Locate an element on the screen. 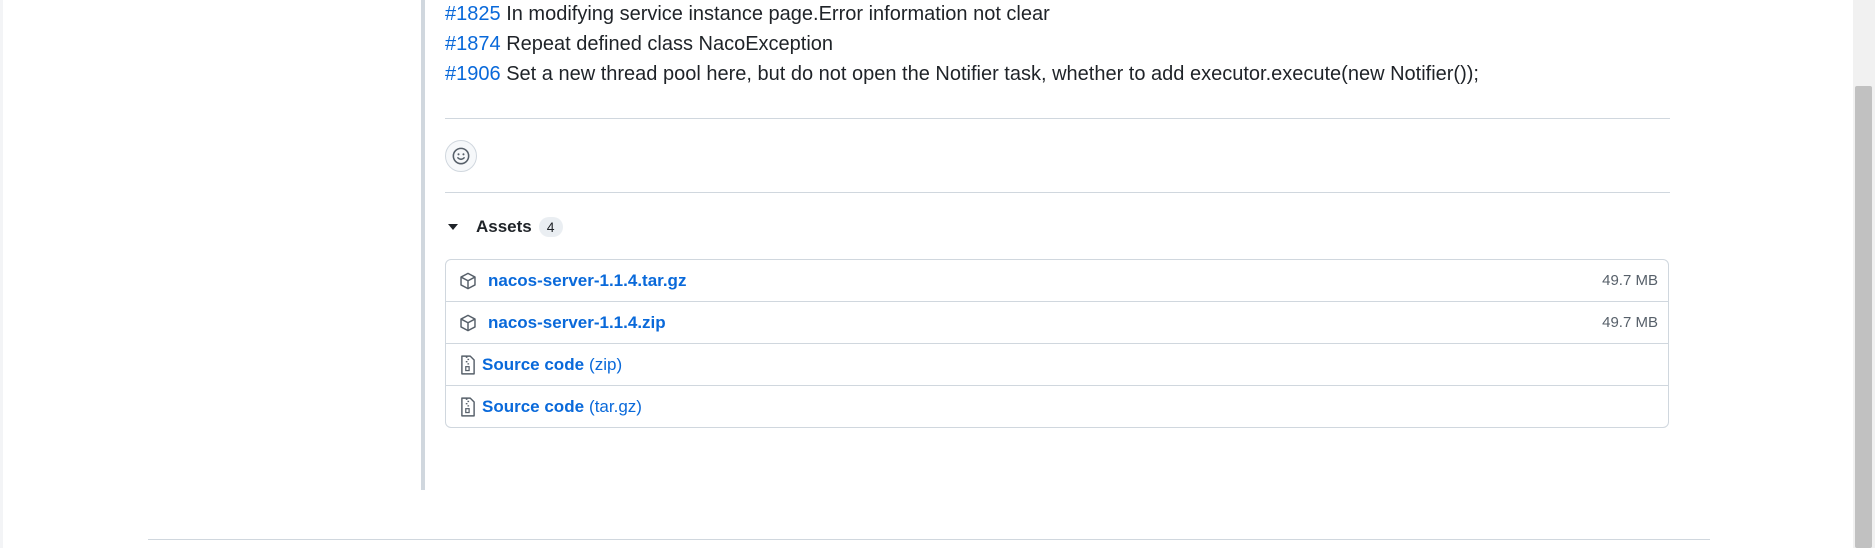 This screenshot has height=548, width=1875. issue-link: #1825 is located at coordinates (473, 14).